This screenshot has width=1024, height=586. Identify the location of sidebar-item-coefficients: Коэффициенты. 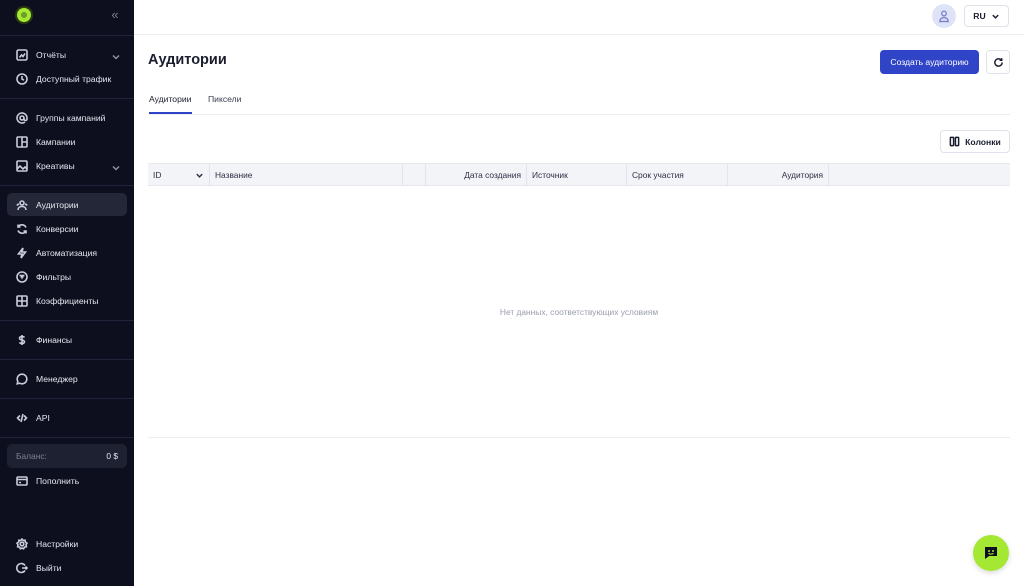
(67, 300).